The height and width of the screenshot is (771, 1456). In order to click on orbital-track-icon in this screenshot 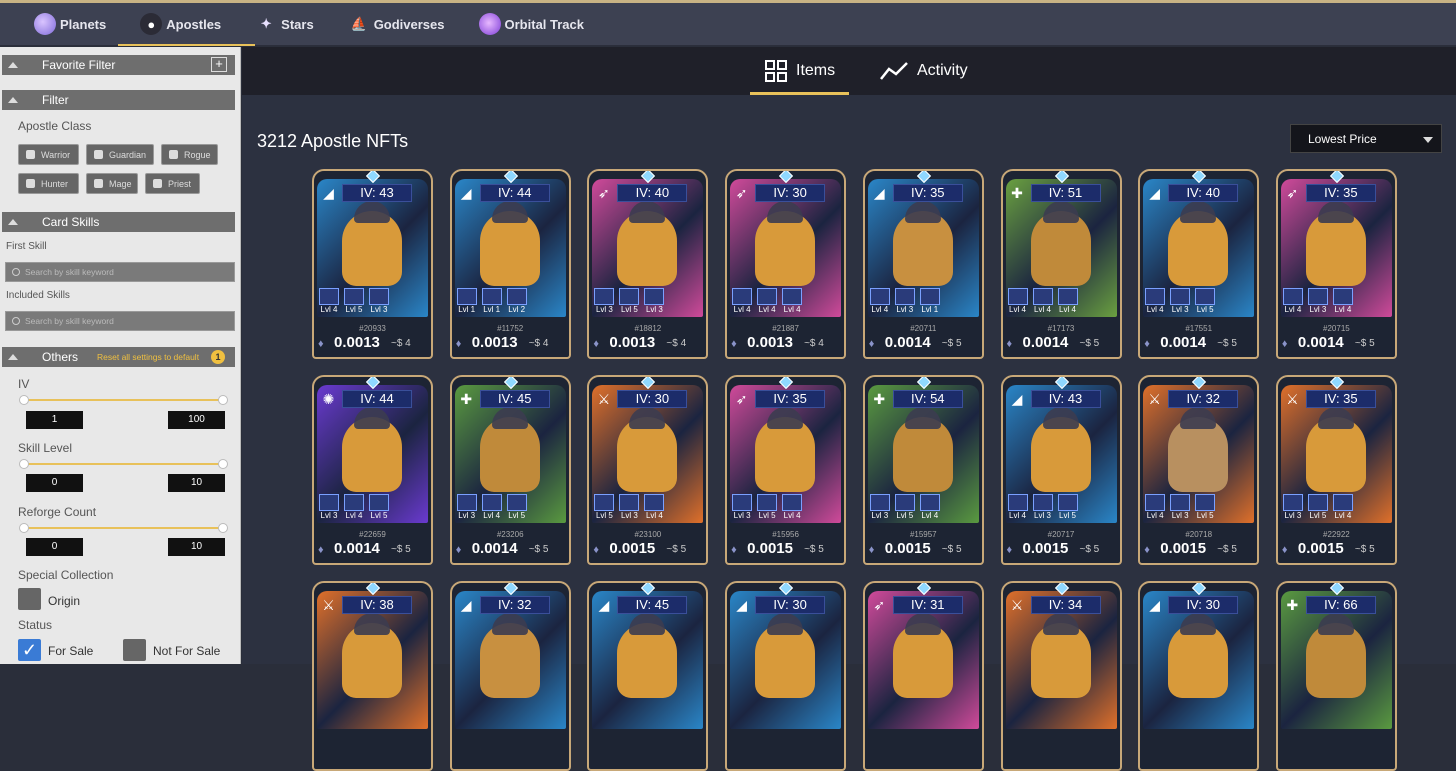, I will do `click(489, 24)`.